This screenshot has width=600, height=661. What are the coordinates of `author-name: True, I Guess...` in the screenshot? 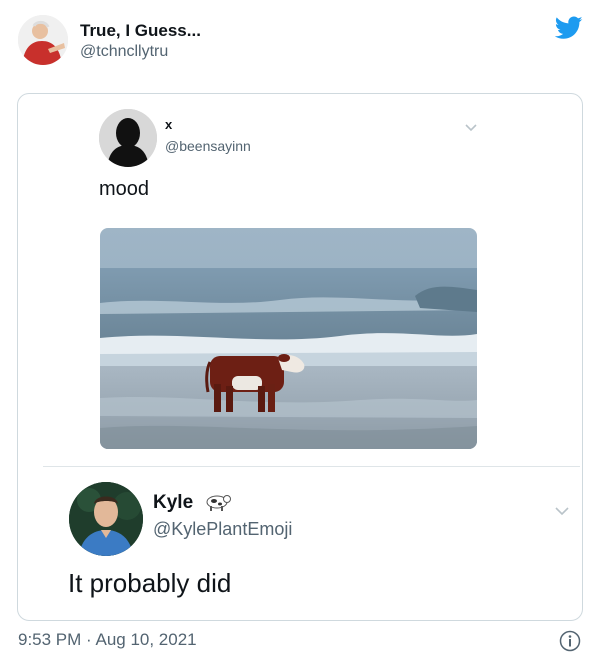 It's located at (140, 31).